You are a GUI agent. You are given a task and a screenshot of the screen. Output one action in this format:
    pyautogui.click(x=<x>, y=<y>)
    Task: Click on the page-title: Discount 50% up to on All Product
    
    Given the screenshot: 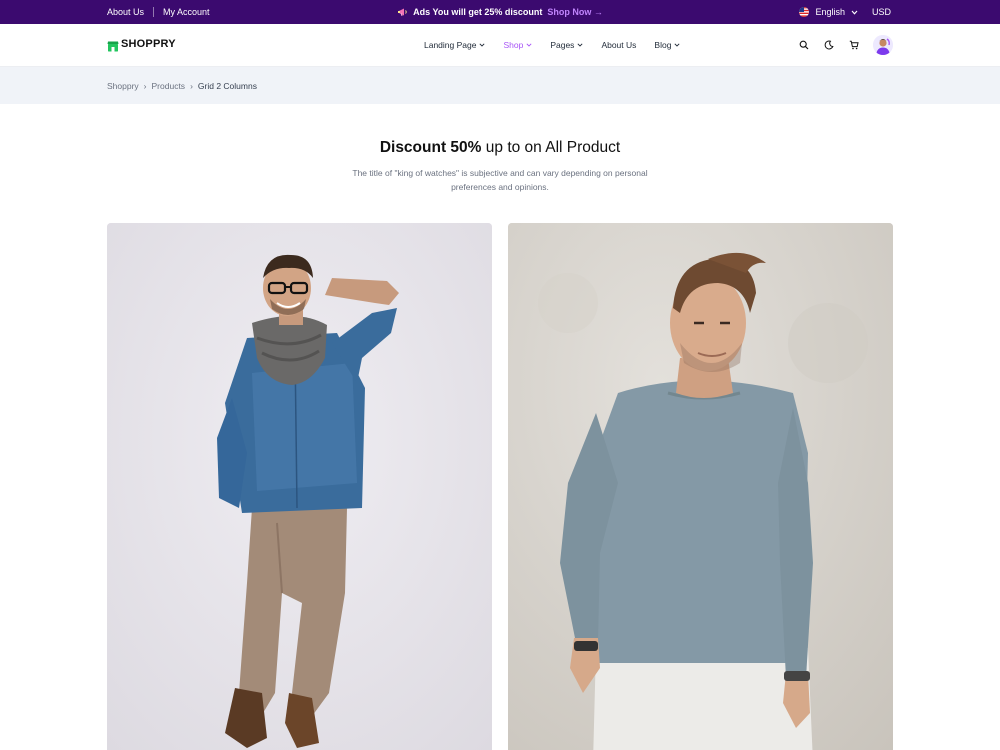 What is the action you would take?
    pyautogui.click(x=500, y=148)
    